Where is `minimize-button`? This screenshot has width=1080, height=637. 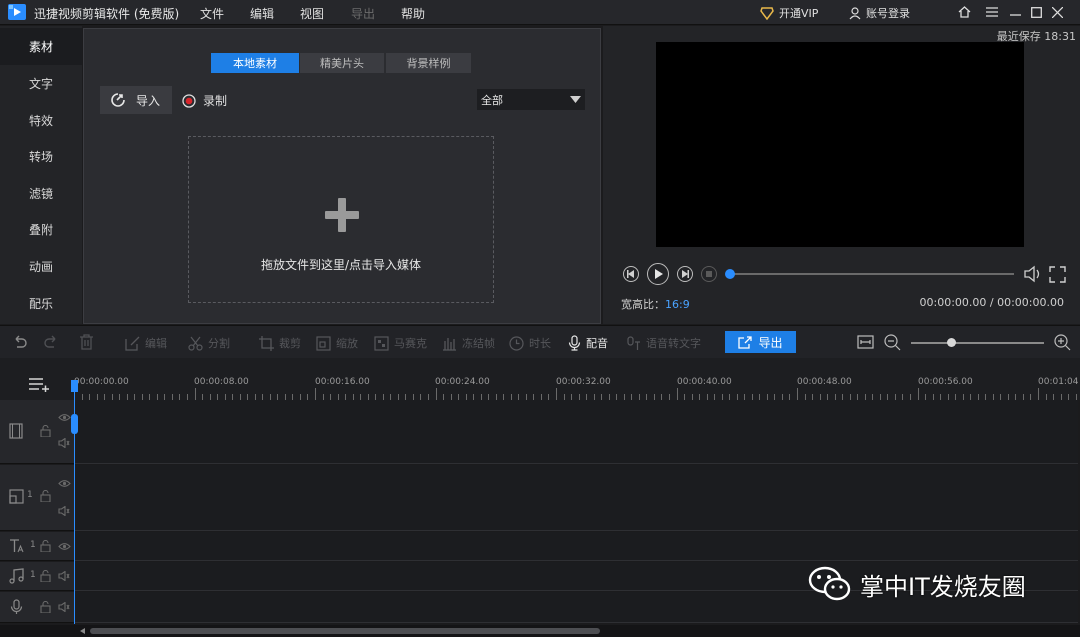 minimize-button is located at coordinates (1015, 12).